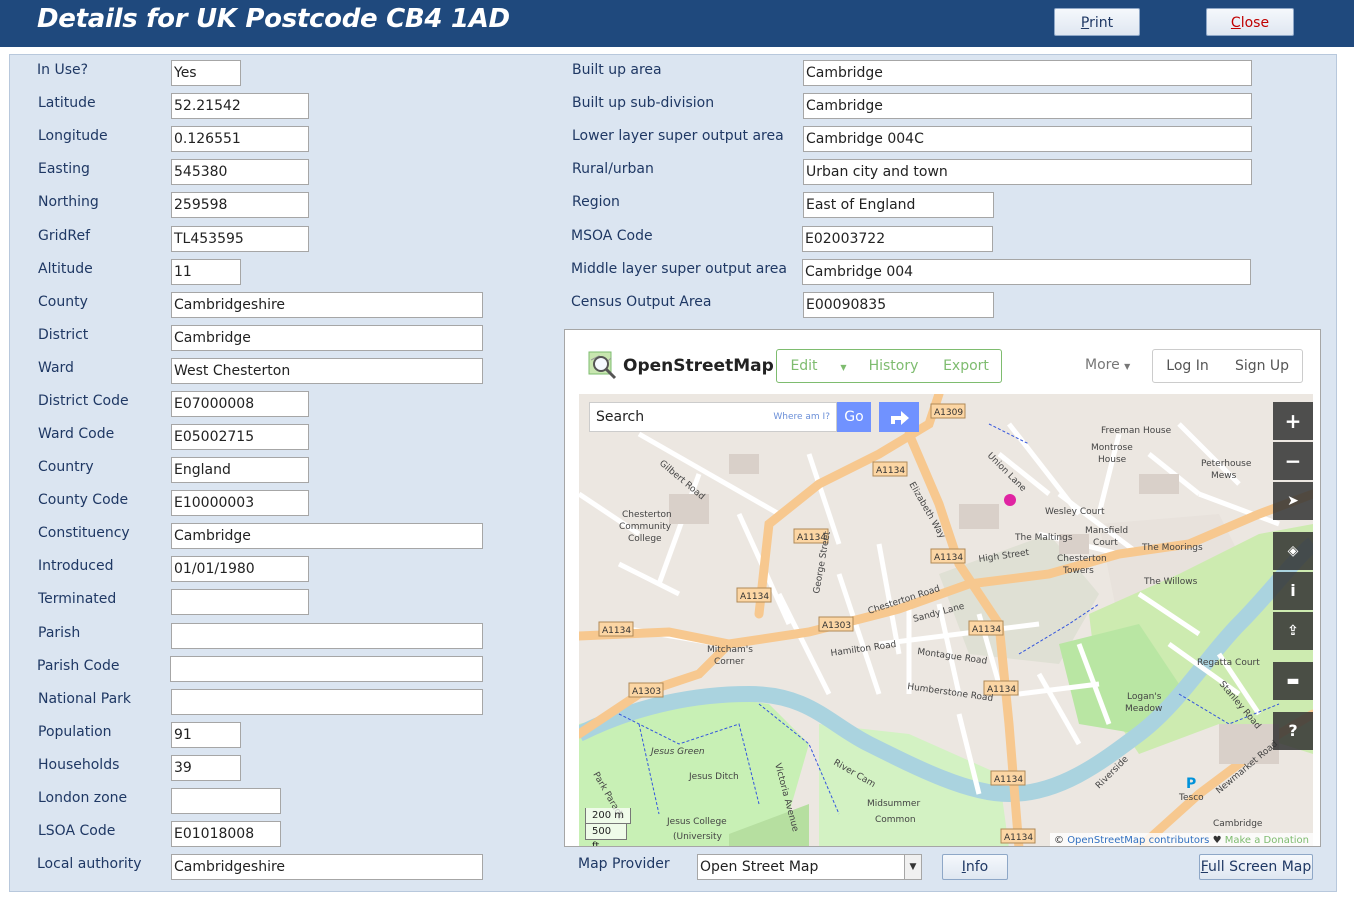 This screenshot has width=1354, height=897. Describe the element at coordinates (240, 172) in the screenshot. I see `easting-field: 545380` at that location.